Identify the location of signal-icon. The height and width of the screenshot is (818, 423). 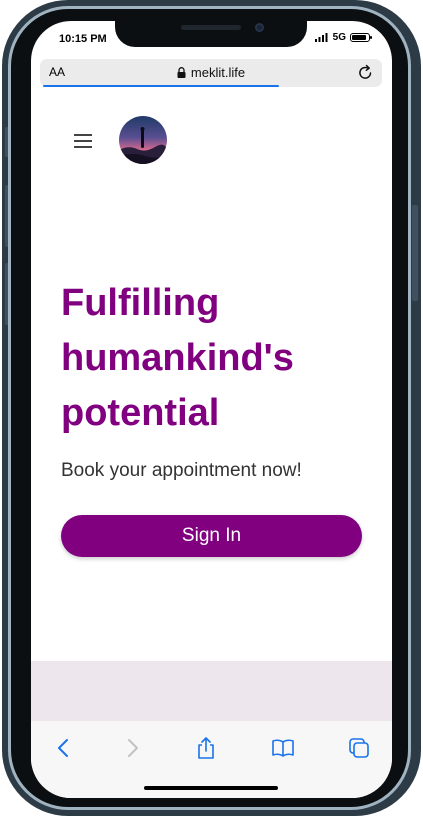
(321, 37).